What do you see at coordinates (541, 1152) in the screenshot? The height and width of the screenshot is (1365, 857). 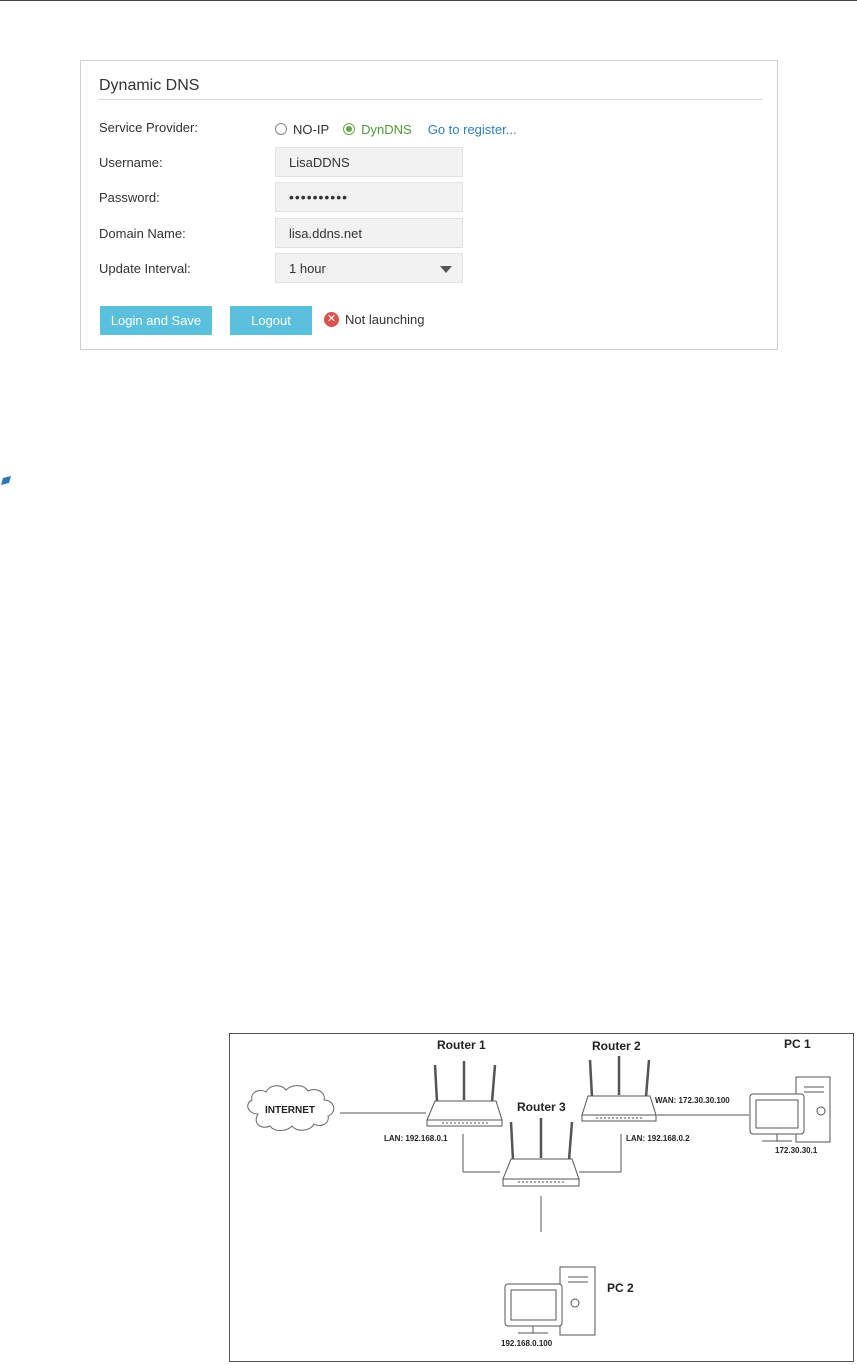 I see `router-3-icon` at bounding box center [541, 1152].